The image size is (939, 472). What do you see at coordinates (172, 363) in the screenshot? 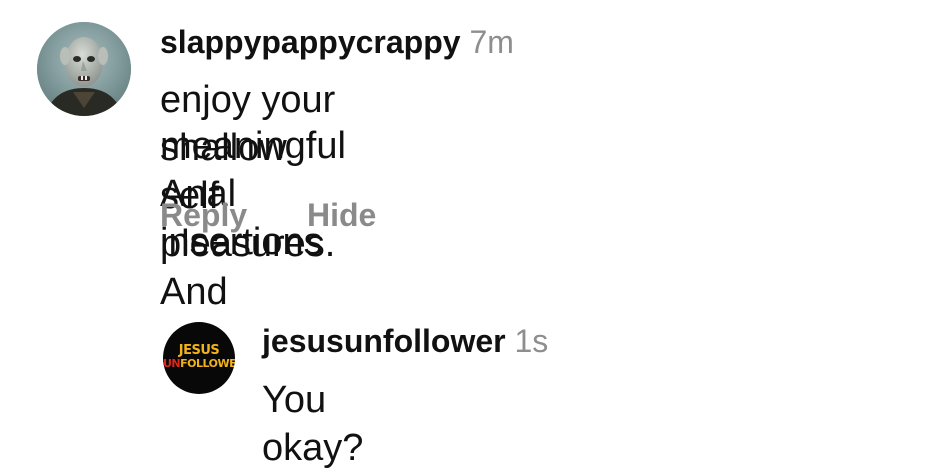
I see `logo-un-text: UN` at bounding box center [172, 363].